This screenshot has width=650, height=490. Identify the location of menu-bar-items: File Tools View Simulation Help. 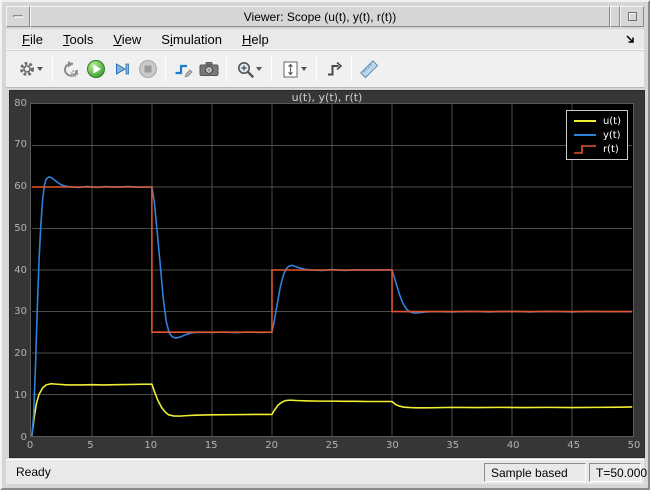
(142, 39).